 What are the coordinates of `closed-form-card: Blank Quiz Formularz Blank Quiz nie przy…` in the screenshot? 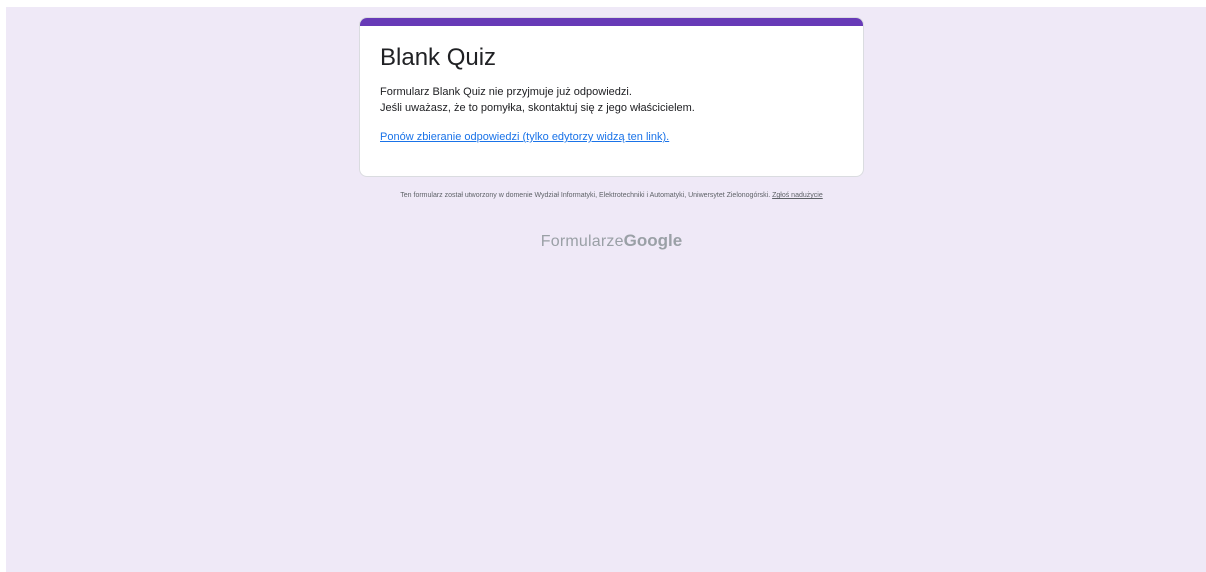 It's located at (611, 97).